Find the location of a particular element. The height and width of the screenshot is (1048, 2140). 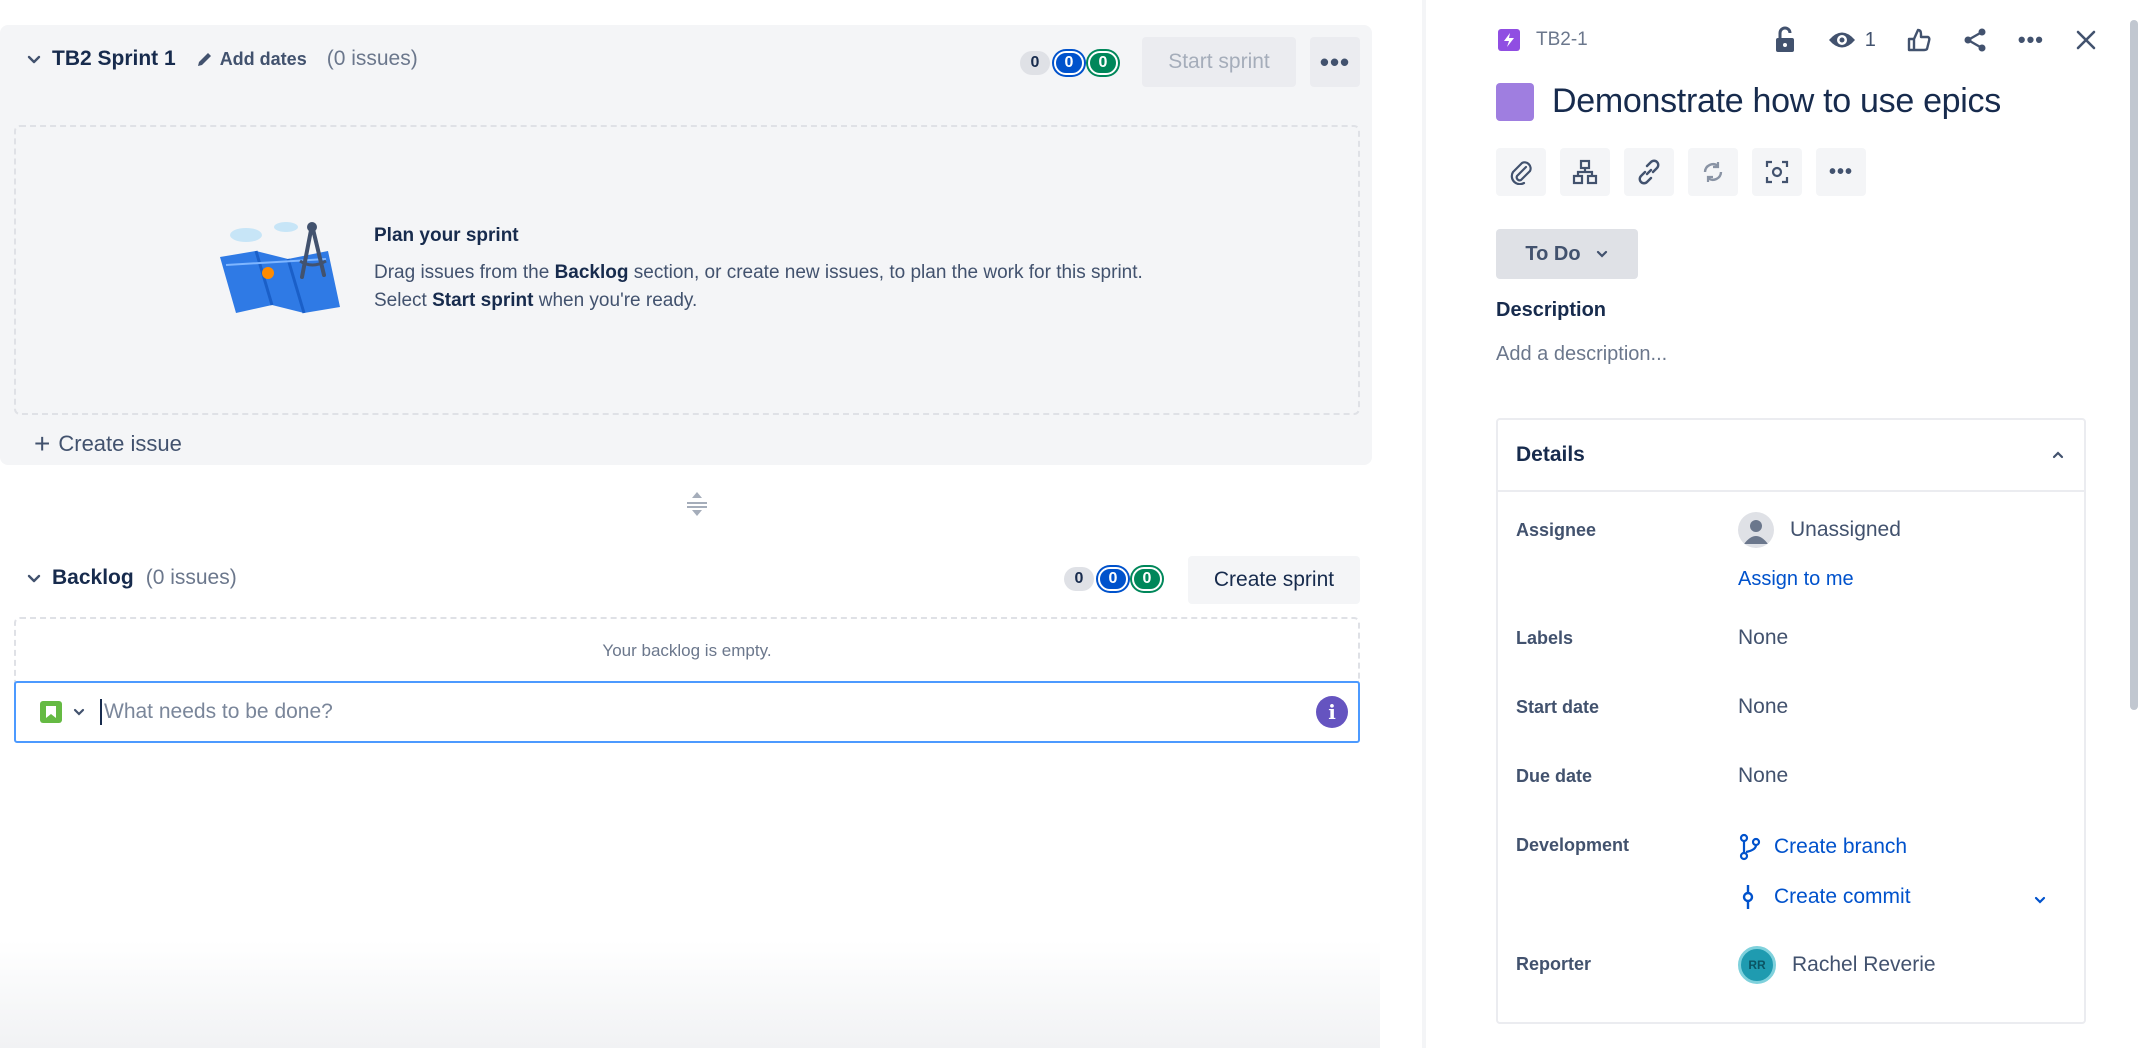

add-dates-button: Add dates is located at coordinates (251, 59).